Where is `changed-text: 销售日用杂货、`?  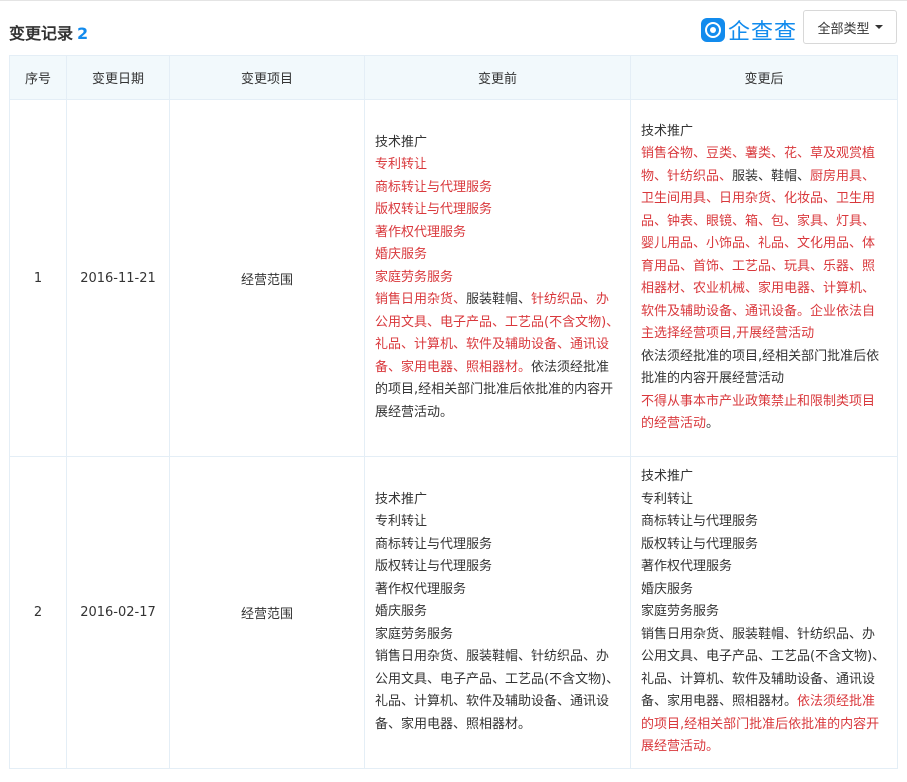 changed-text: 销售日用杂货、 is located at coordinates (421, 300).